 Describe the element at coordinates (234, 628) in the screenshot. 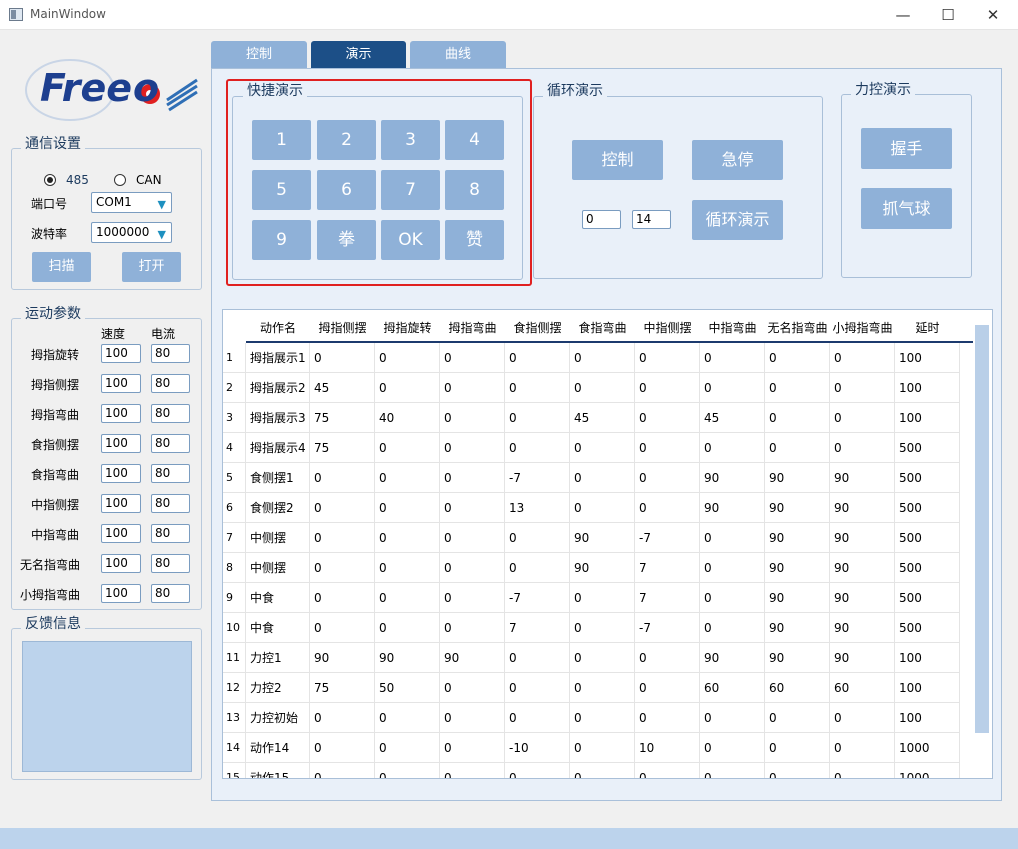

I see `row-number: 10` at that location.